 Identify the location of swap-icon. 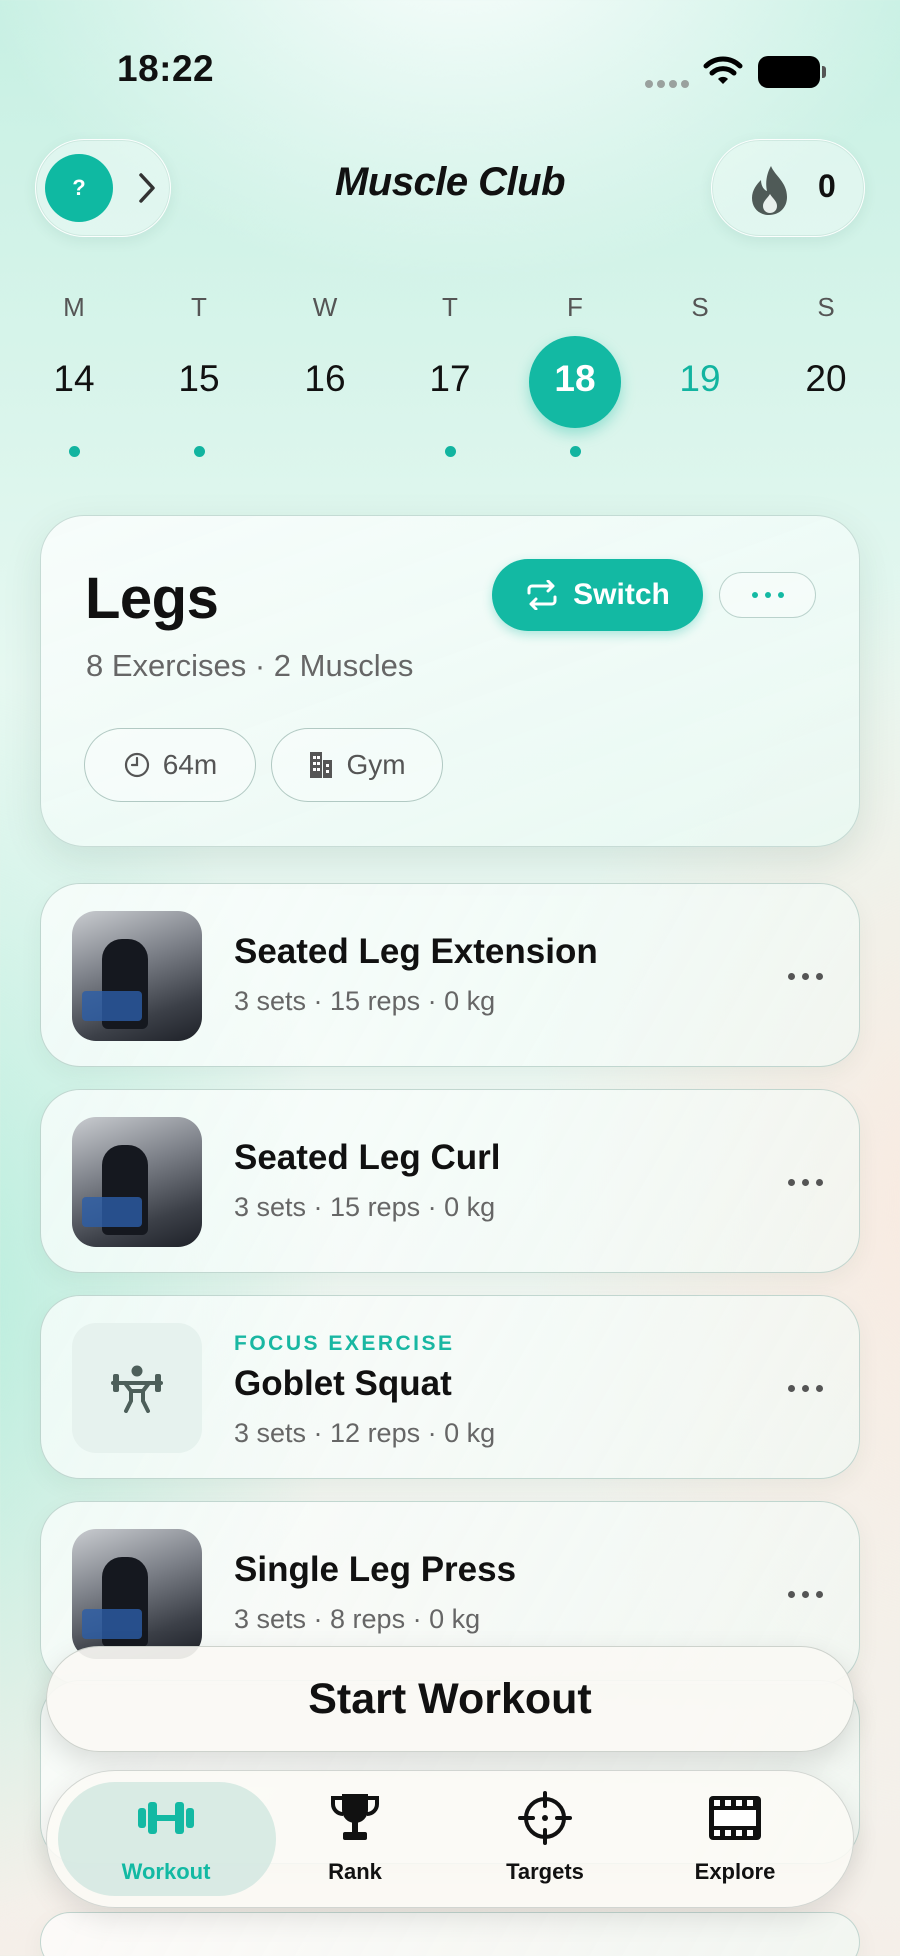
(542, 595).